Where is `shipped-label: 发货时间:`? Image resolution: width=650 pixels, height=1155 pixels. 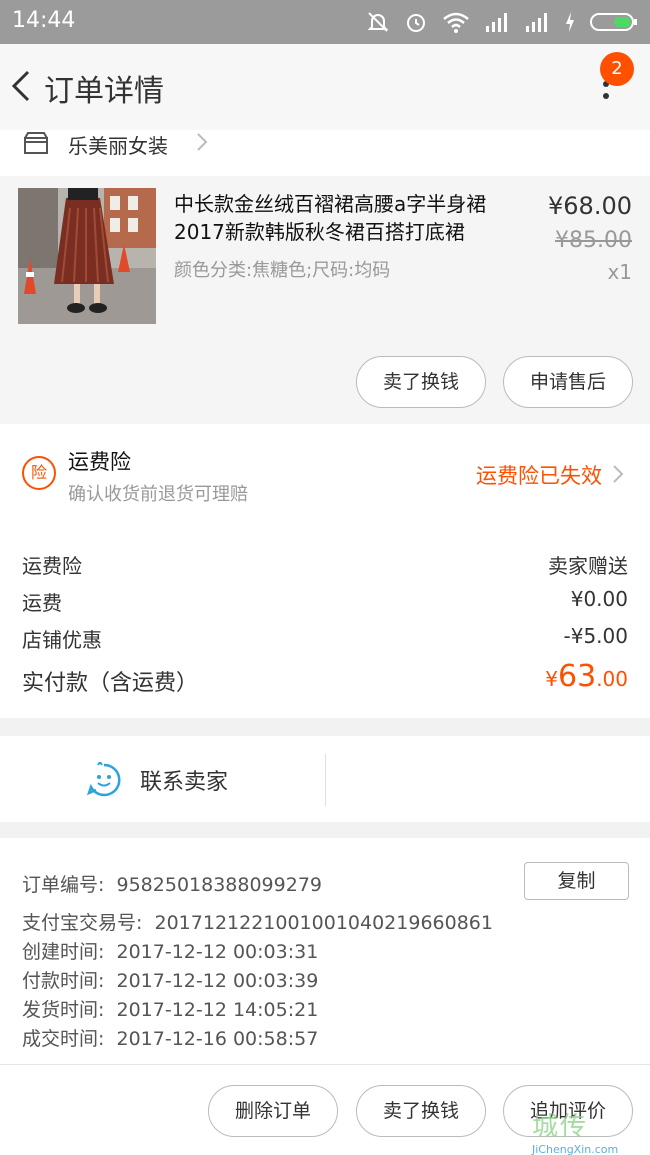
shipped-label: 发货时间: is located at coordinates (63, 1010).